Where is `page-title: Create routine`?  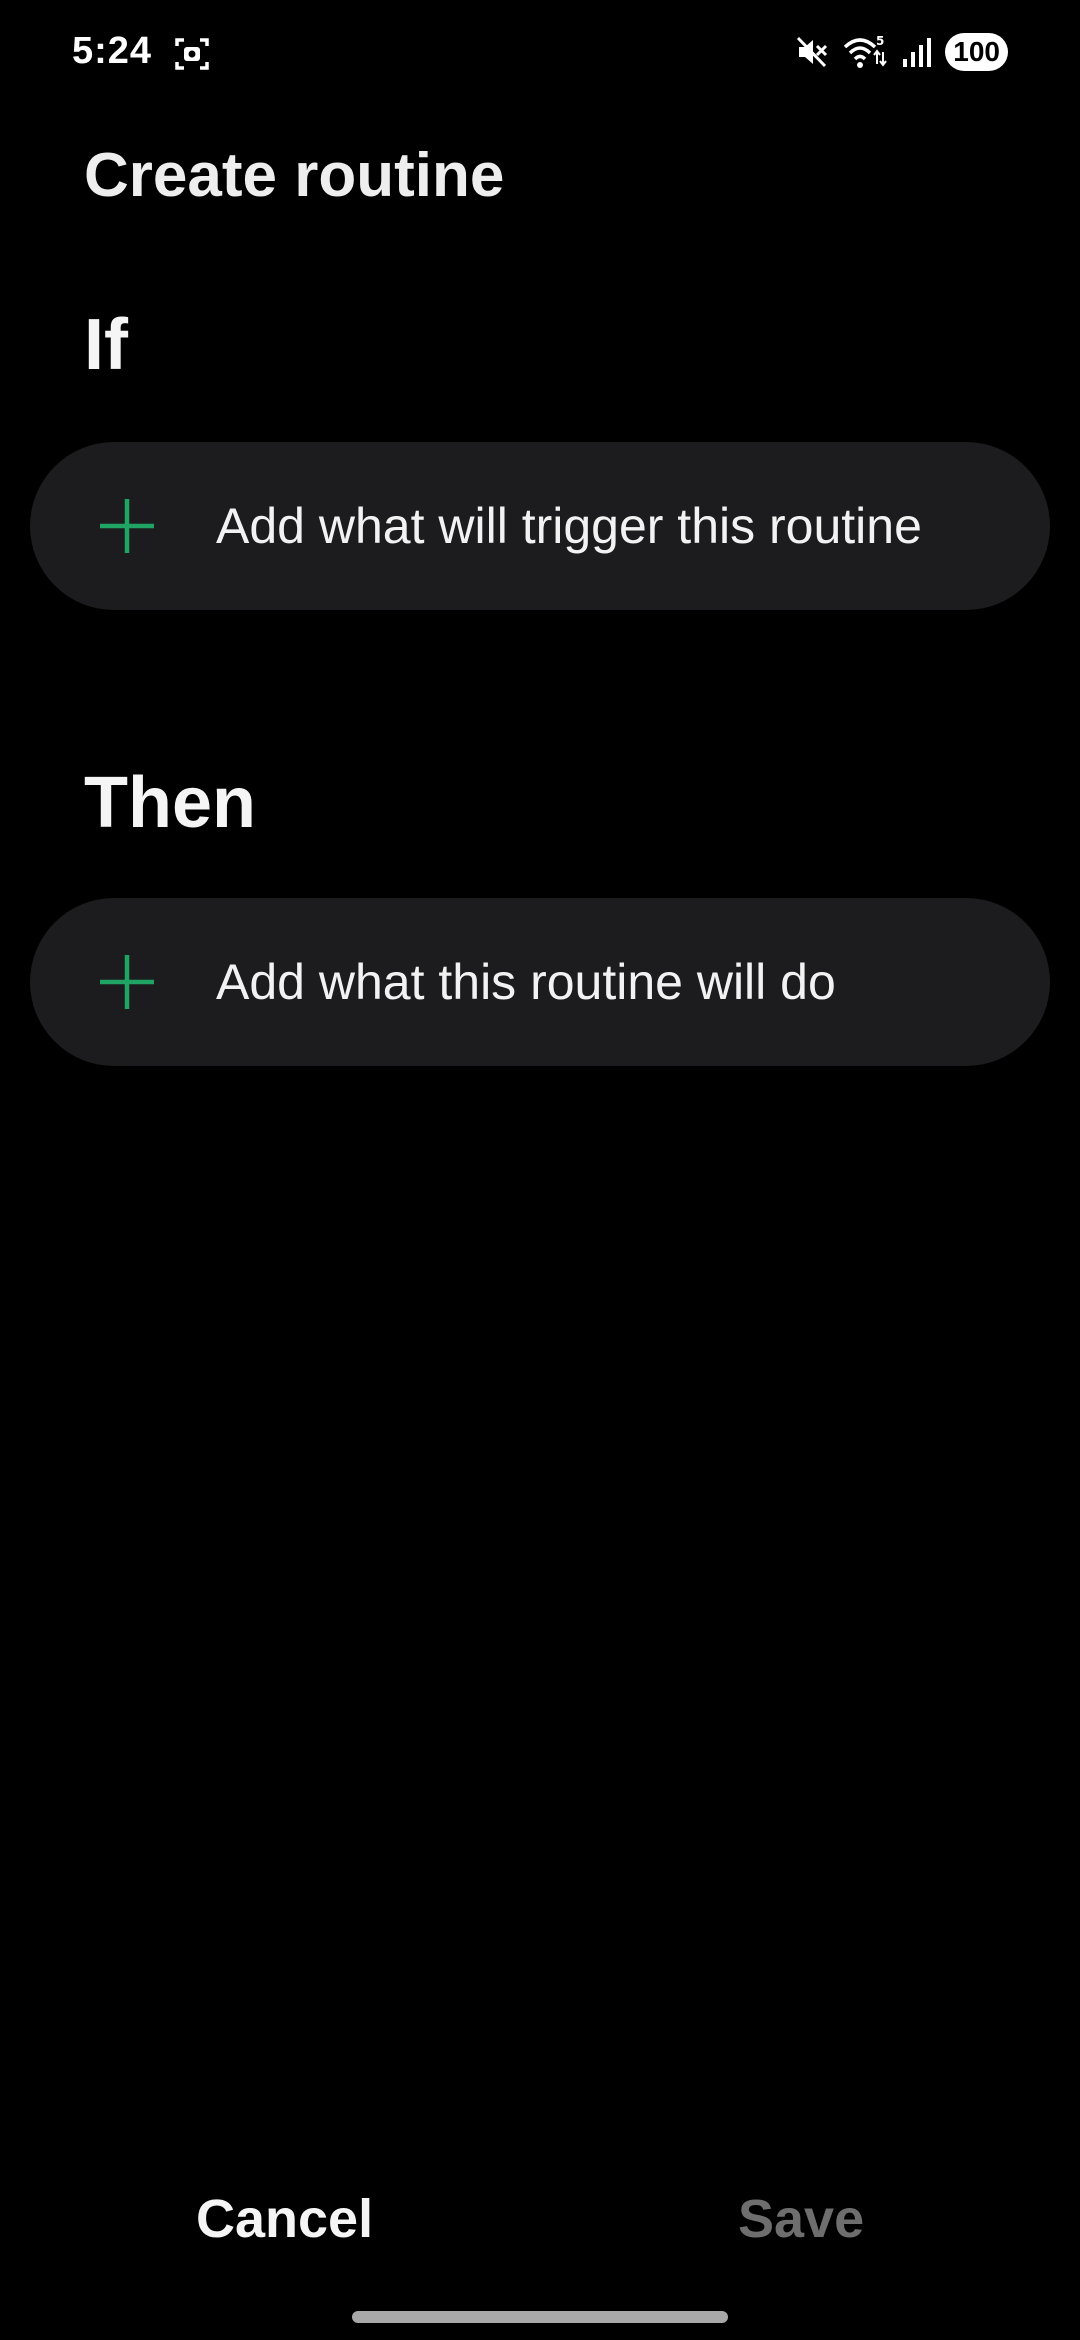
page-title: Create routine is located at coordinates (294, 175).